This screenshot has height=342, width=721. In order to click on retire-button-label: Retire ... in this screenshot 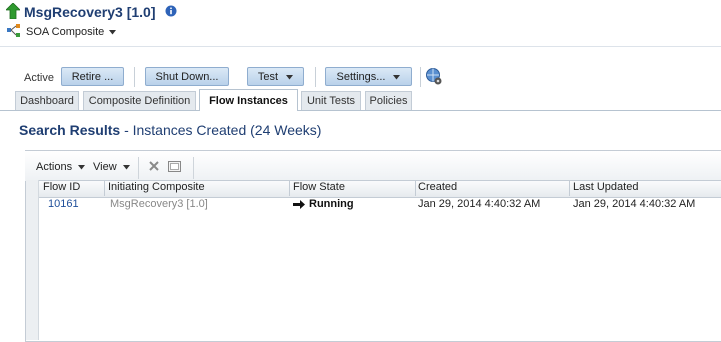, I will do `click(92, 76)`.